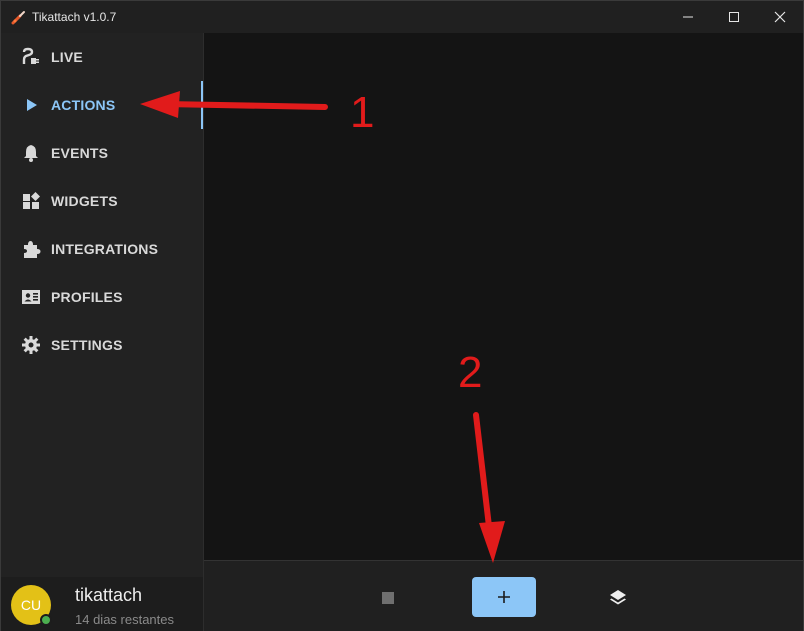  I want to click on annotation-label-1: 1, so click(362, 112).